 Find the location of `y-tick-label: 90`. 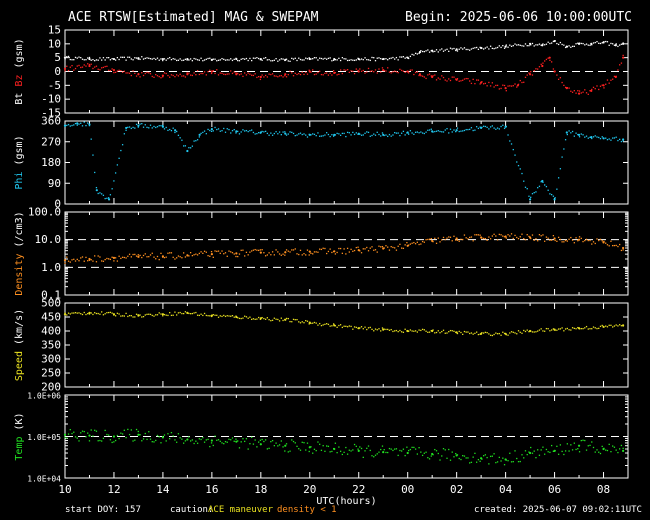

y-tick-label: 90 is located at coordinates (54, 183).